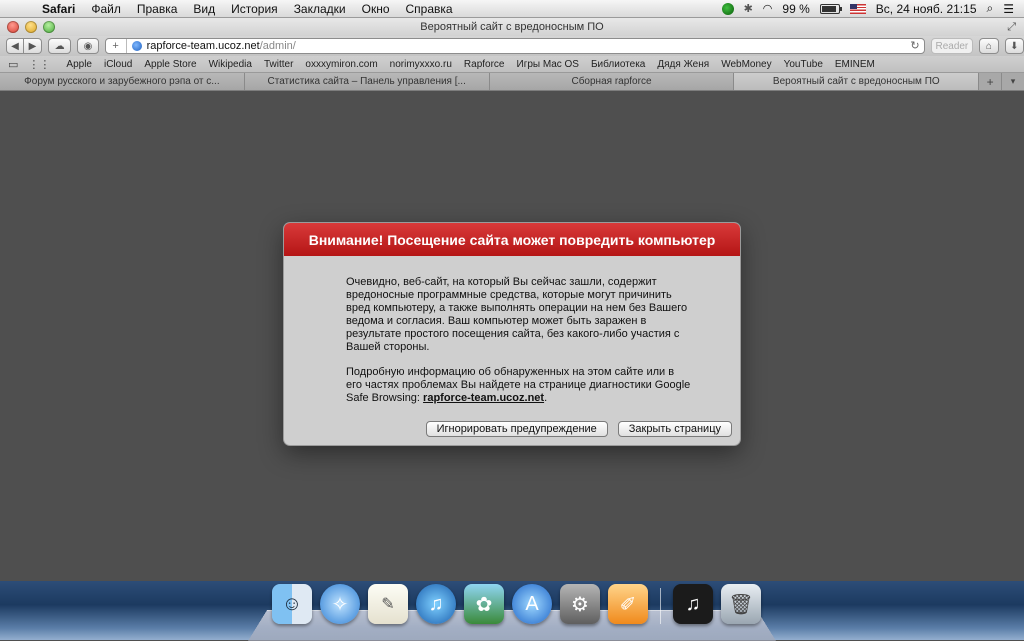  Describe the element at coordinates (618, 64) in the screenshot. I see `bookmark-item: Библиотека` at that location.